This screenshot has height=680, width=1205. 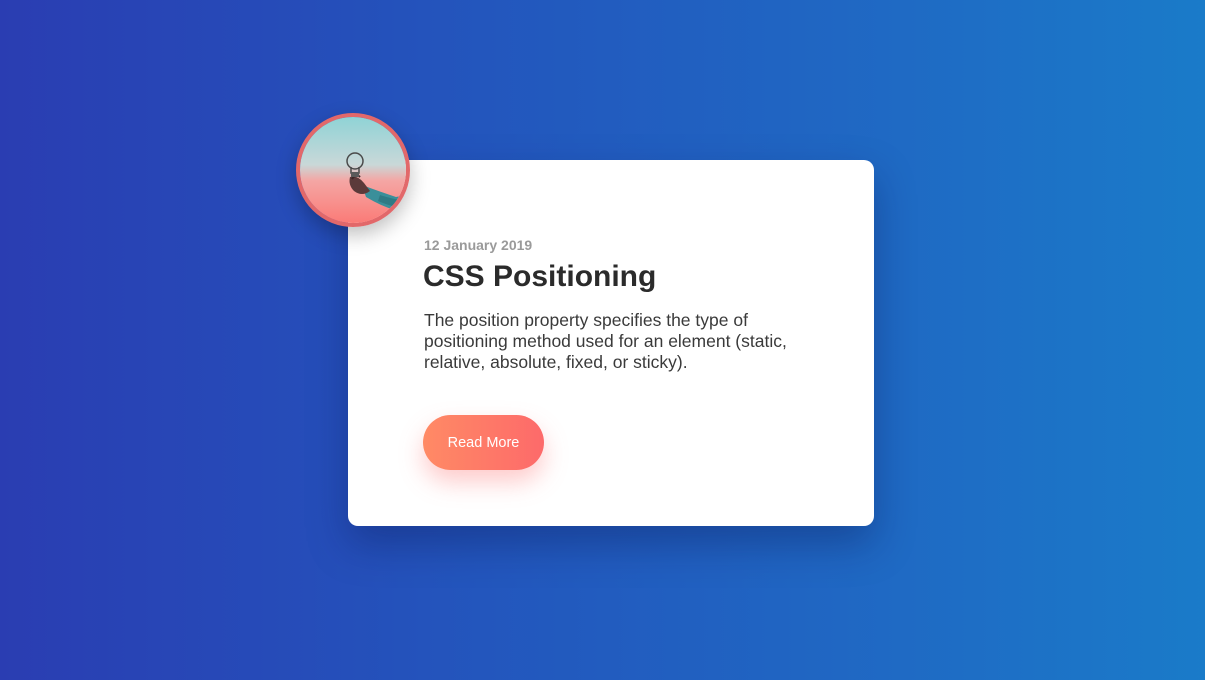 What do you see at coordinates (483, 442) in the screenshot?
I see `read-more-button: Read More` at bounding box center [483, 442].